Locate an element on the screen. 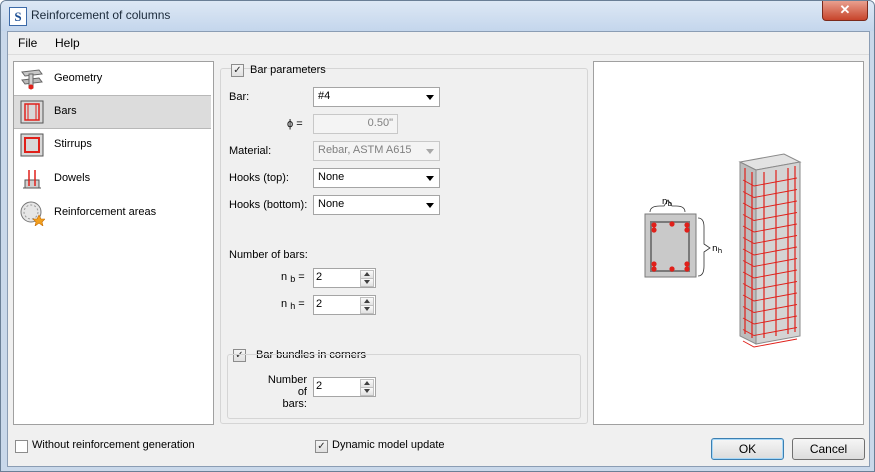 This screenshot has height=472, width=875. nav-item-dowels: Dowels is located at coordinates (112, 179).